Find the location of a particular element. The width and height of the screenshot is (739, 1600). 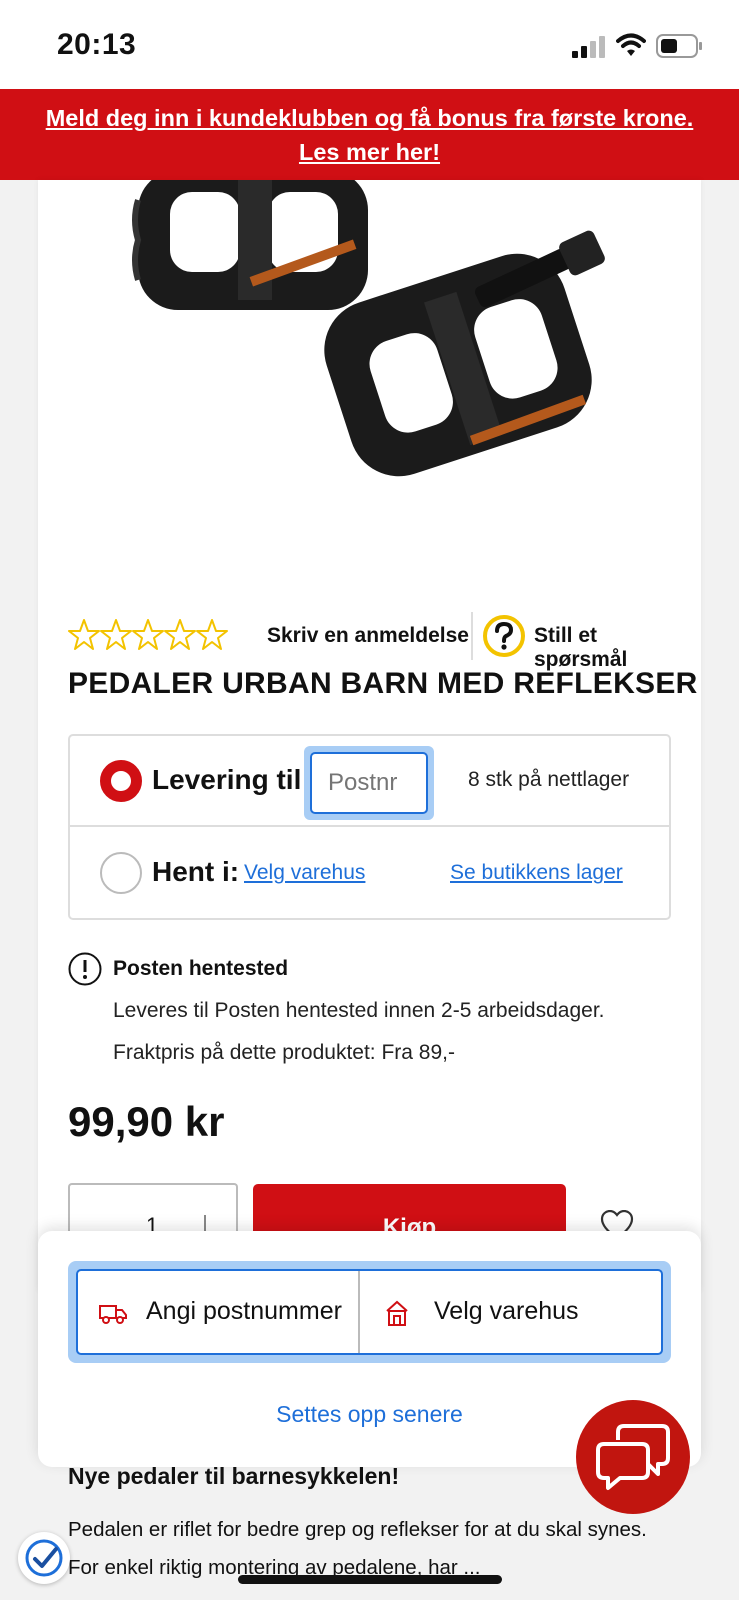

trust-badge-icon is located at coordinates (44, 1558).